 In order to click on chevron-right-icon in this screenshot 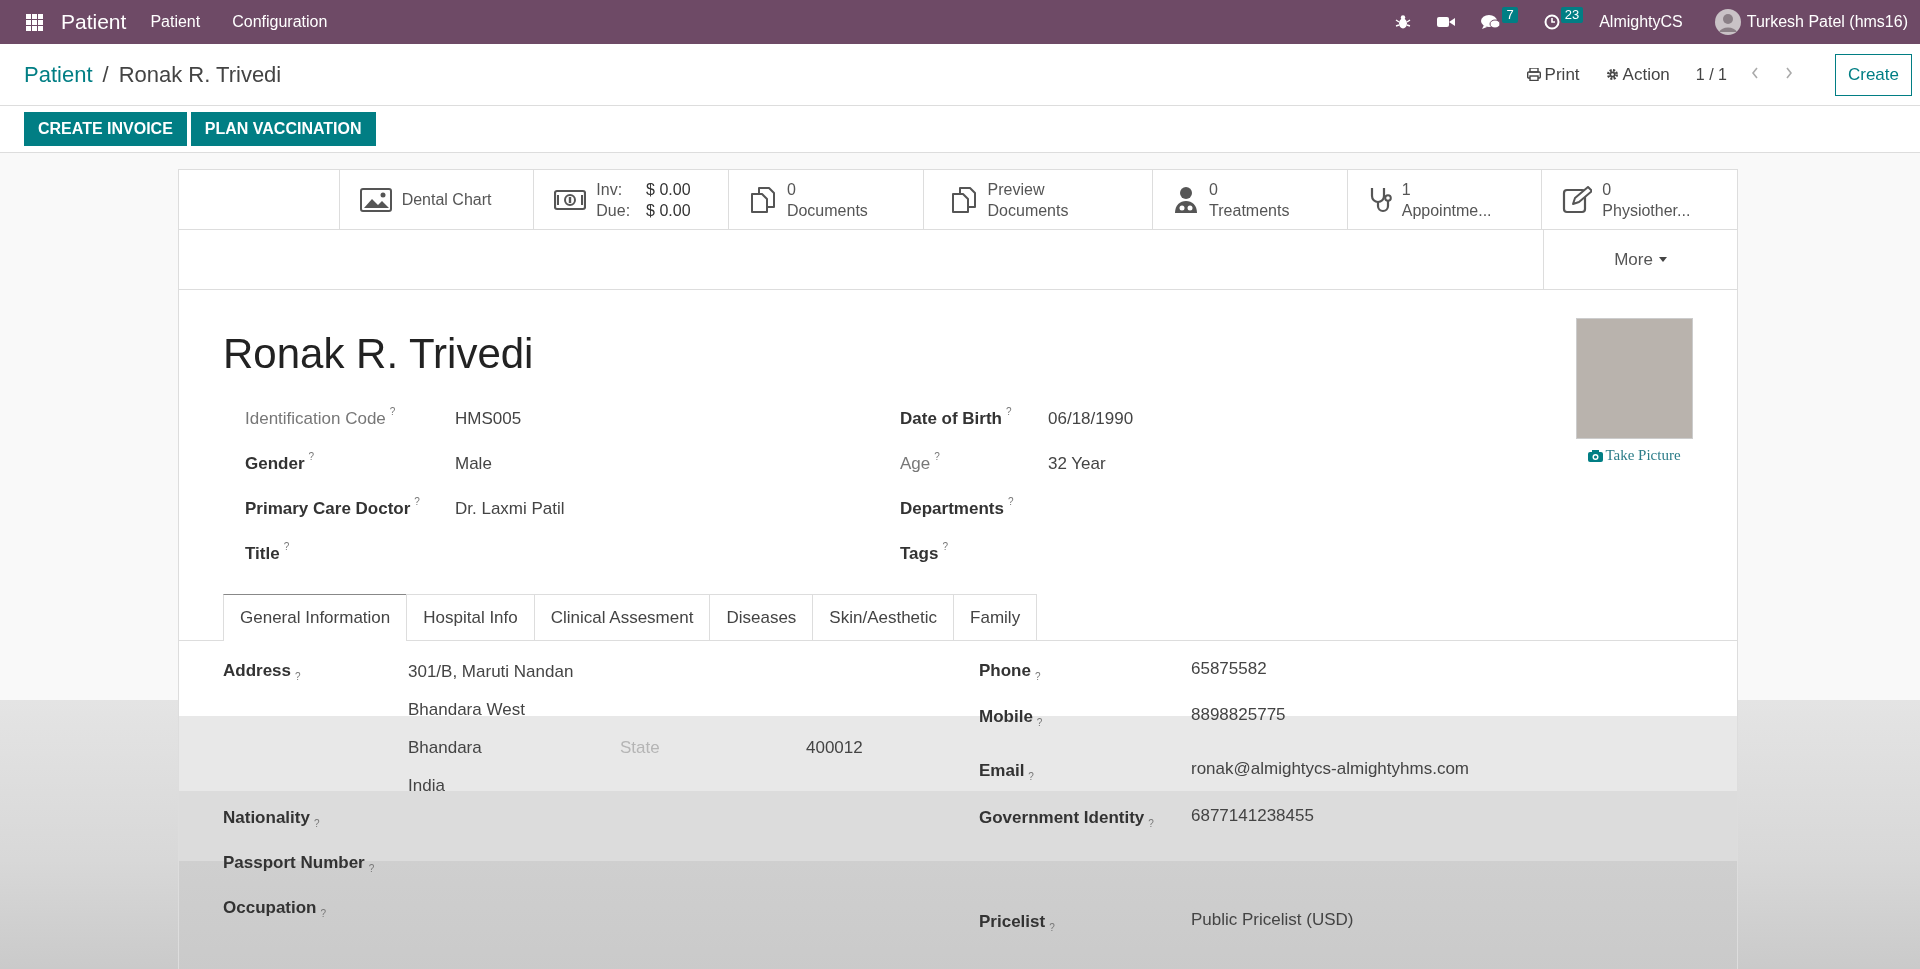, I will do `click(1788, 73)`.